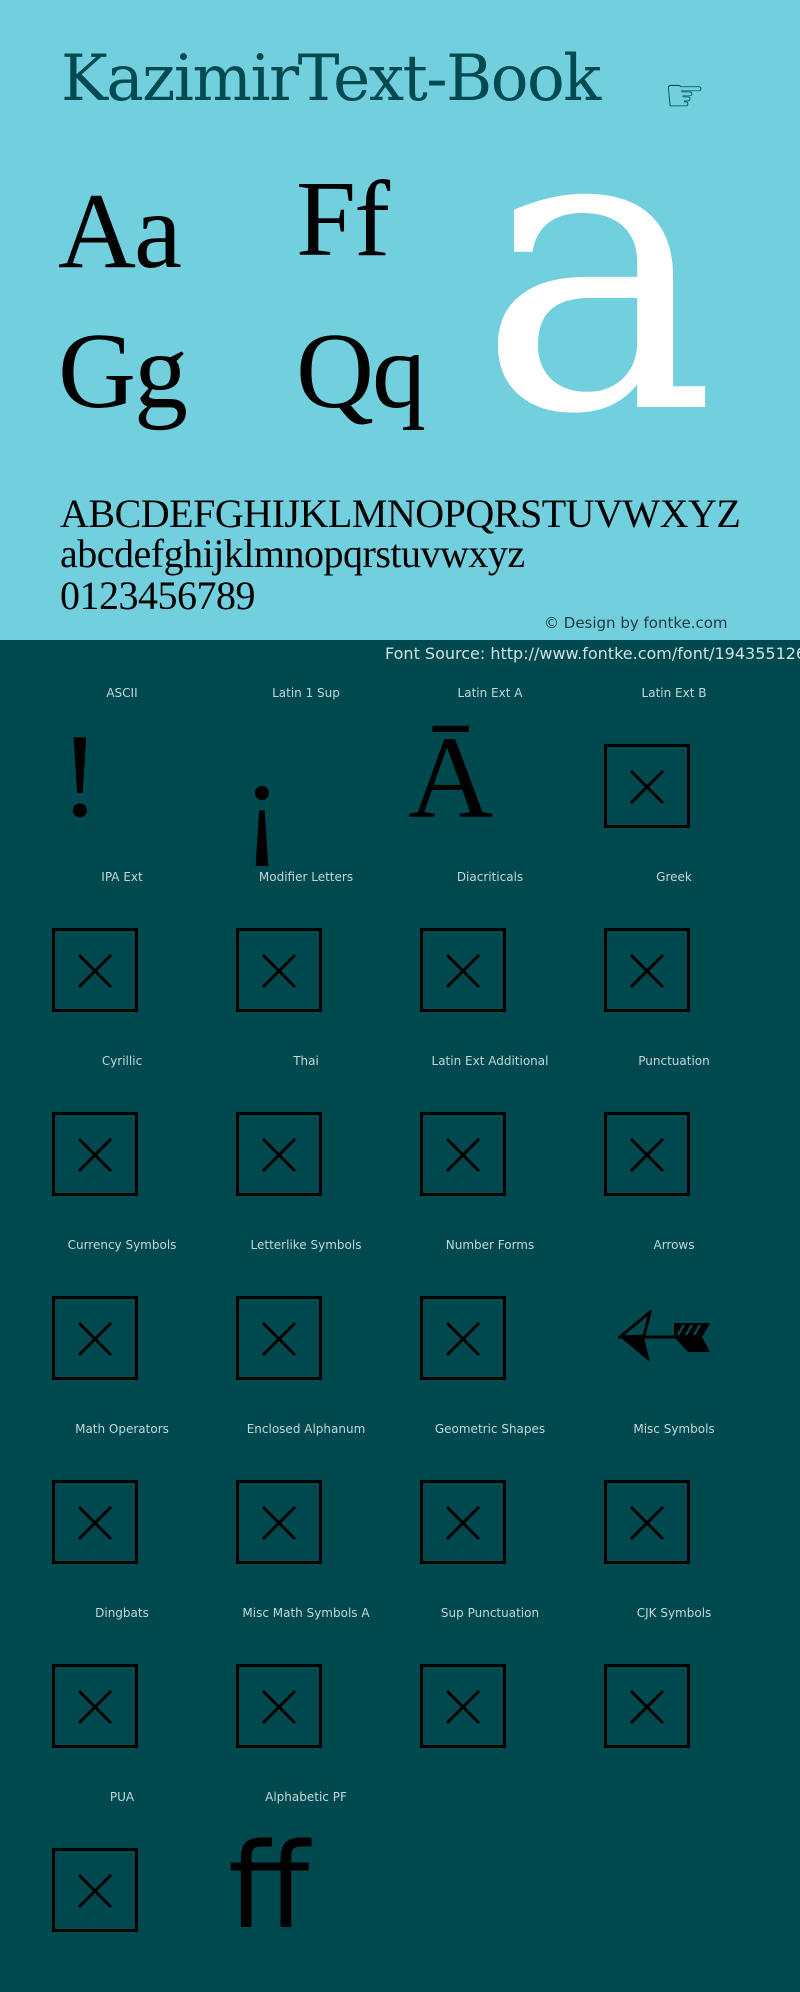  What do you see at coordinates (674, 1429) in the screenshot?
I see `block-label: Misc Symbols` at bounding box center [674, 1429].